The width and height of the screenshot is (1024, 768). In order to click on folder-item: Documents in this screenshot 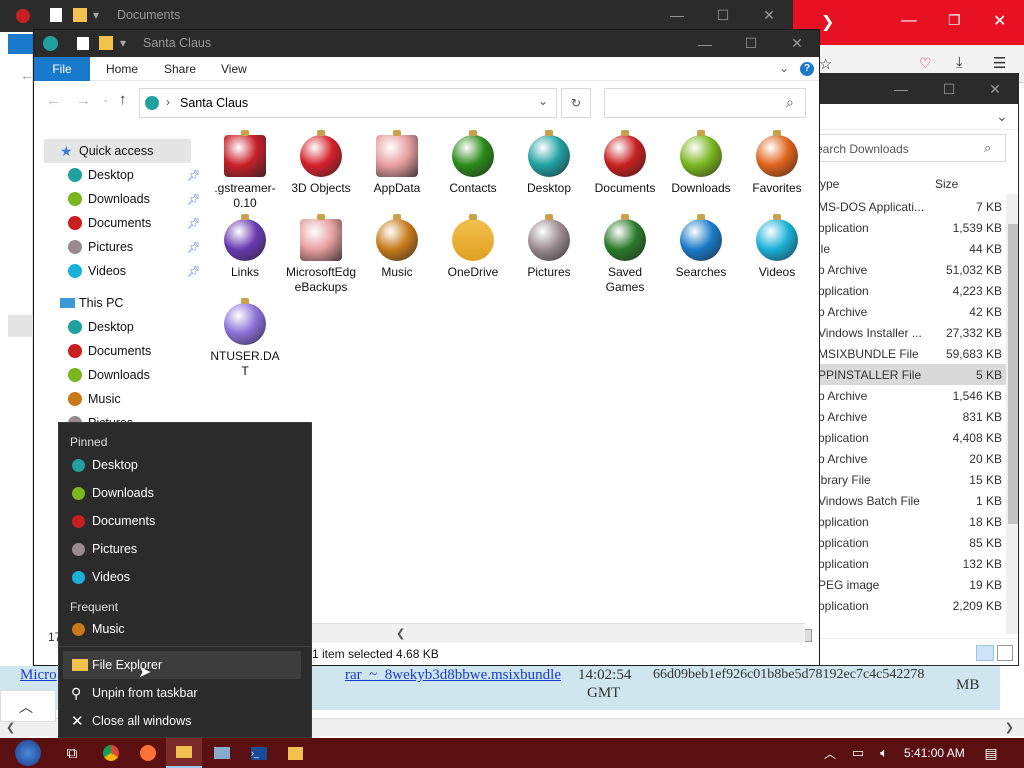, I will do `click(625, 163)`.